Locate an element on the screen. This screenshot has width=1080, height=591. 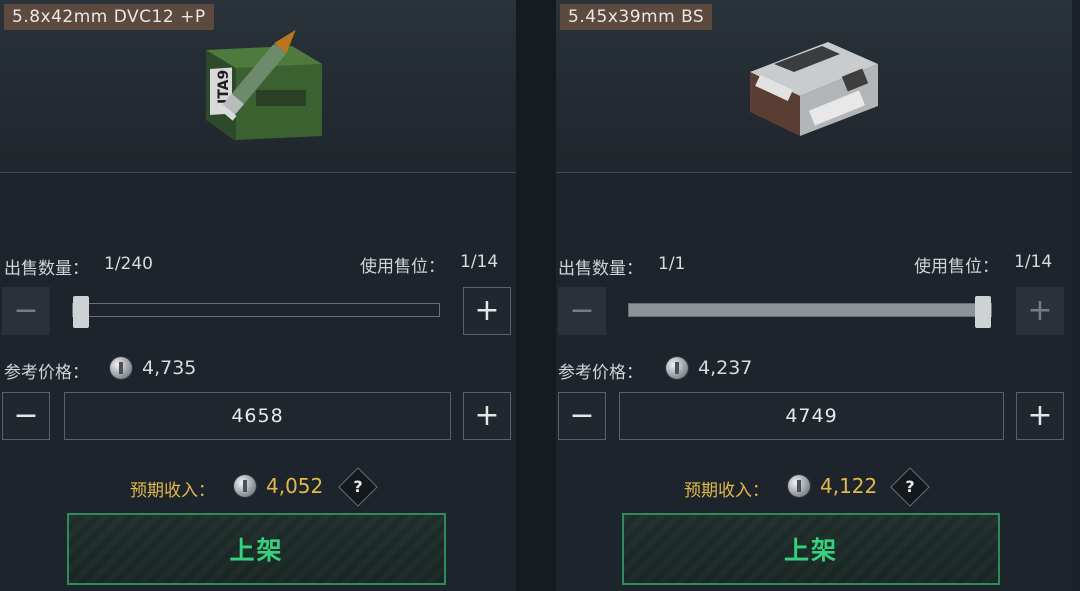
expected-income-value: 4,122 is located at coordinates (849, 486).